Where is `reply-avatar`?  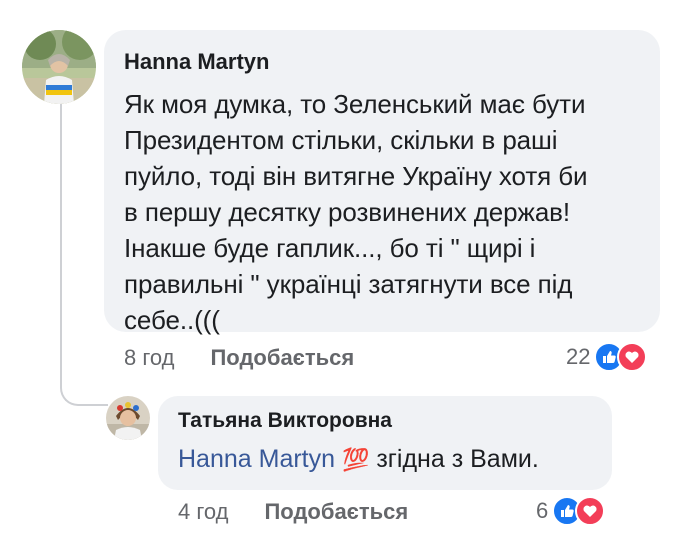 reply-avatar is located at coordinates (128, 418).